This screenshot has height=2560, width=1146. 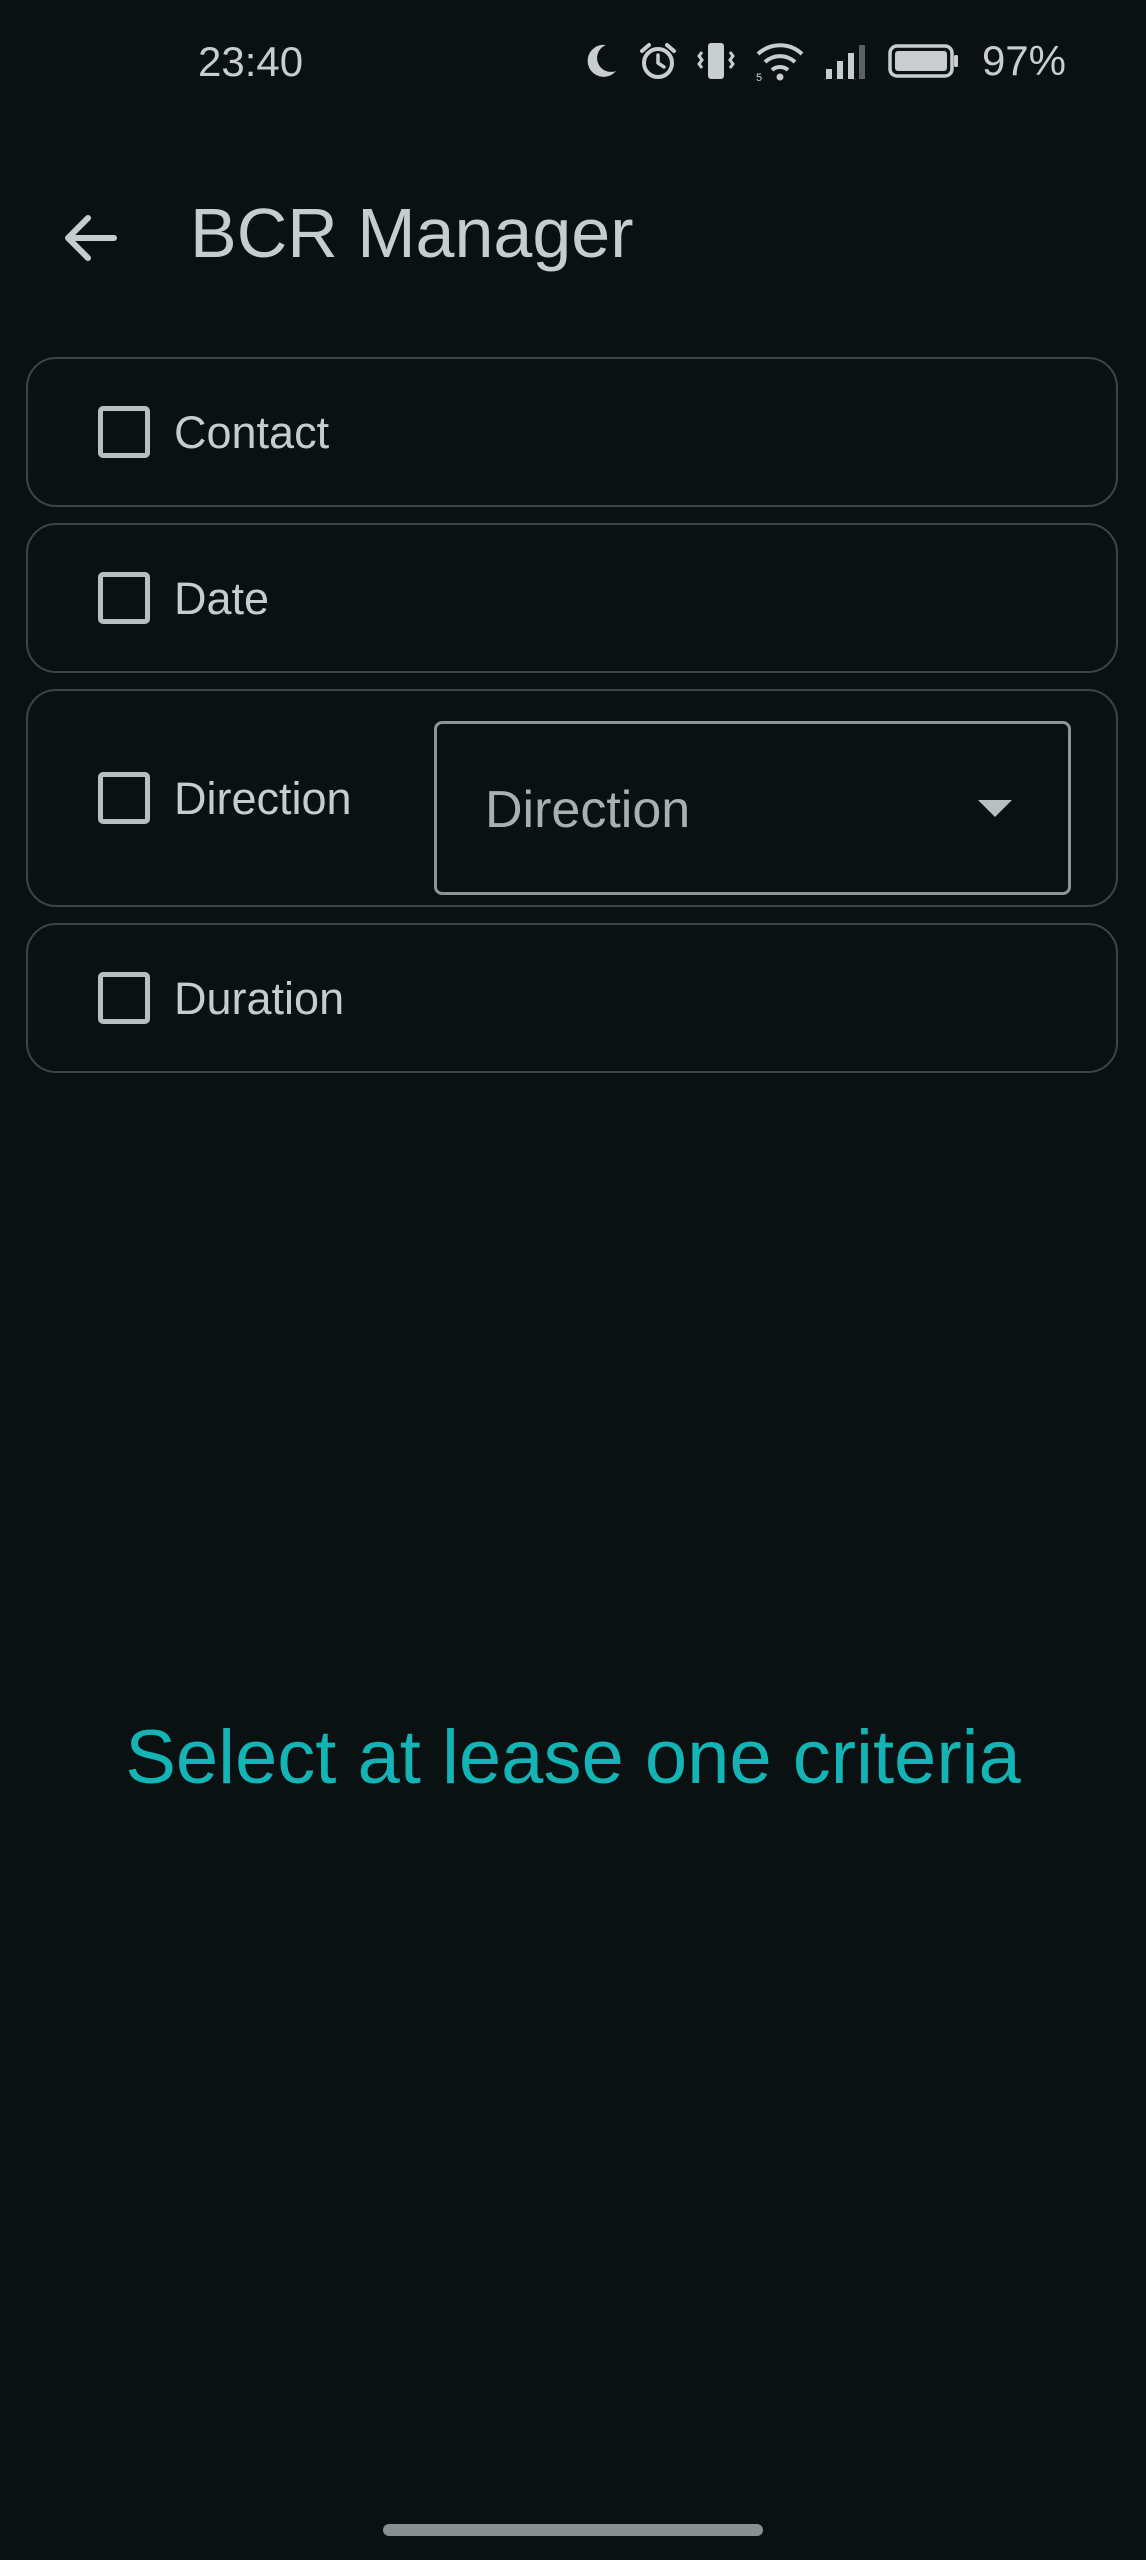 I want to click on status-icons: 5 97%, so click(x=825, y=61).